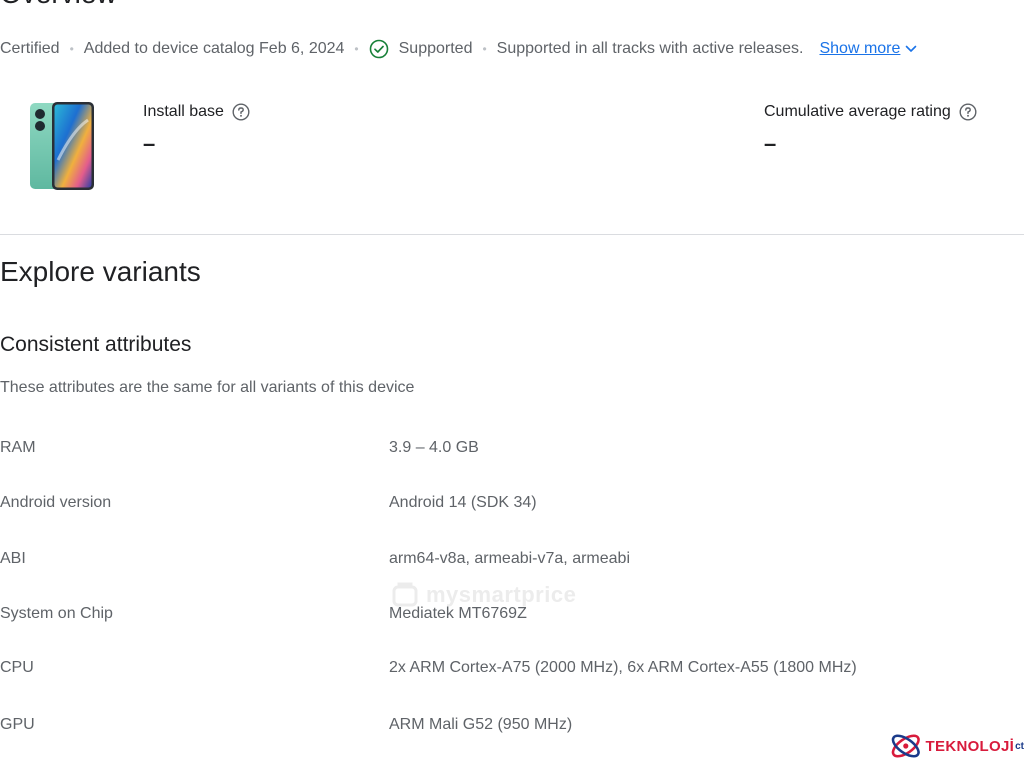 The image size is (1024, 768). What do you see at coordinates (860, 48) in the screenshot?
I see `show-more-label: Show more` at bounding box center [860, 48].